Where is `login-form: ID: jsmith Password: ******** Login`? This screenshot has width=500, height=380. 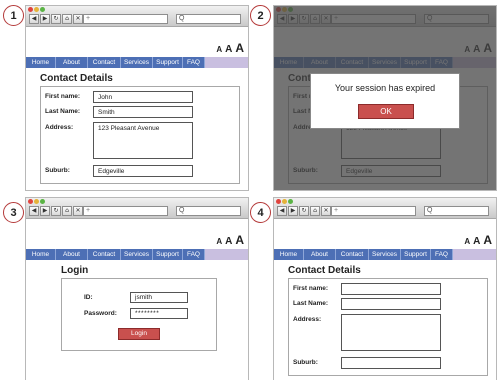
login-form: ID: jsmith Password: ******** Login is located at coordinates (139, 314).